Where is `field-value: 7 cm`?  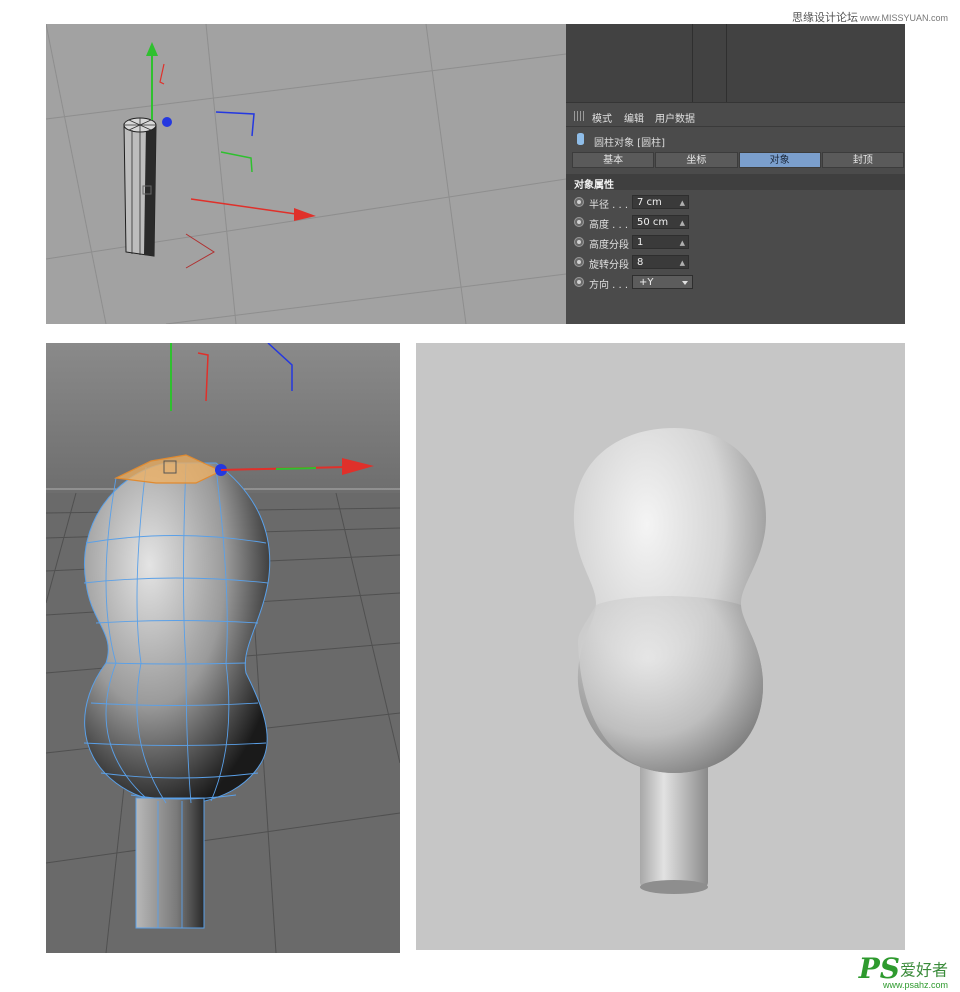
field-value: 7 cm is located at coordinates (649, 202).